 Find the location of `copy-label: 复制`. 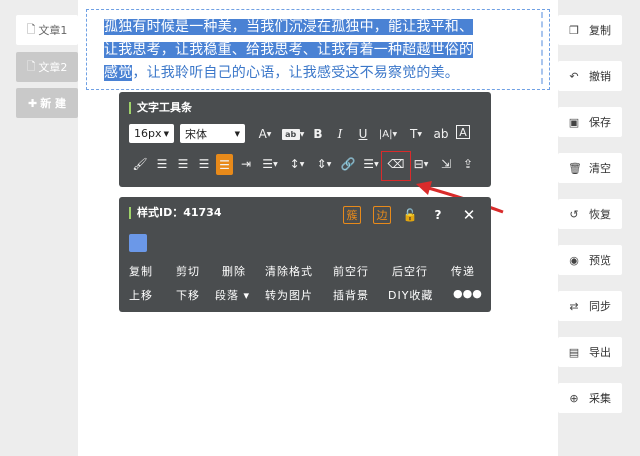

copy-label: 复制 is located at coordinates (600, 30).